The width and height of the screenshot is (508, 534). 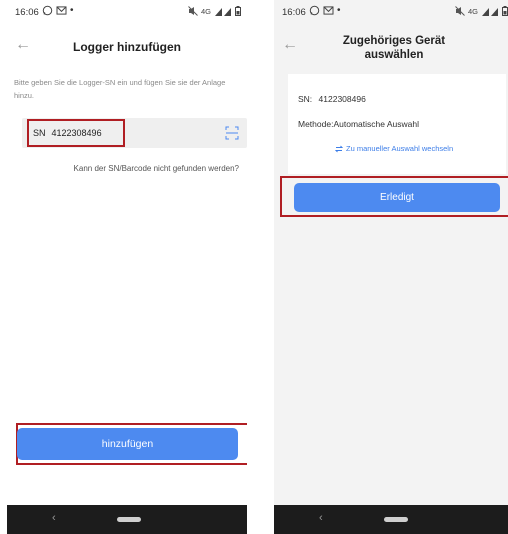 What do you see at coordinates (127, 47) in the screenshot?
I see `page-title: Logger hinzufügen` at bounding box center [127, 47].